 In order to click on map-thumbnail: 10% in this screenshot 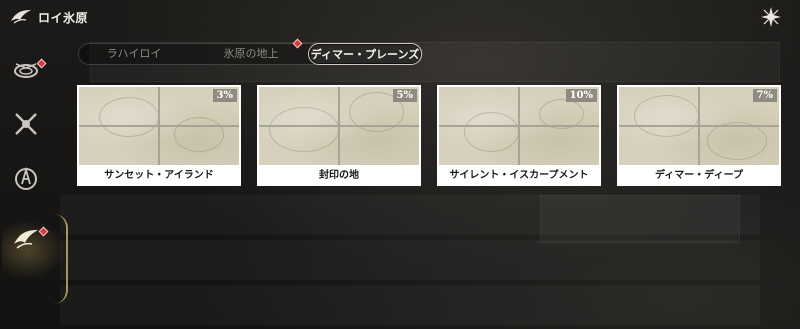, I will do `click(519, 126)`.